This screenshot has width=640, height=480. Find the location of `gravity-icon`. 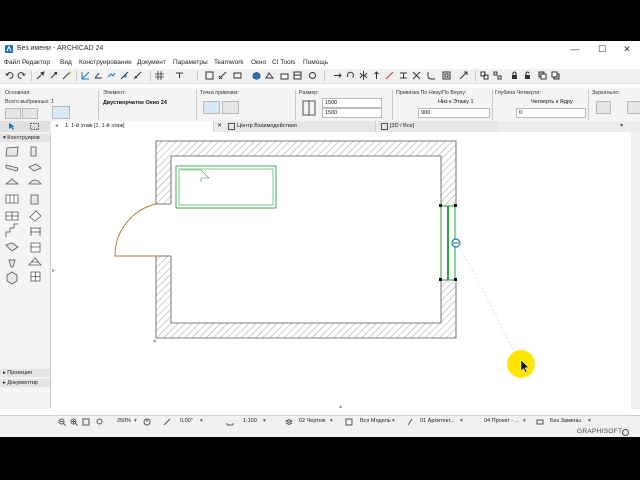

gravity-icon is located at coordinates (179, 75).